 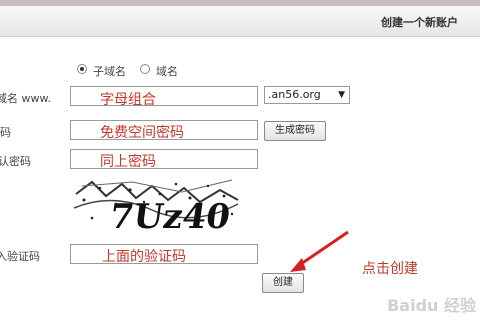 What do you see at coordinates (240, 21) in the screenshot?
I see `page-header: 创建一个新账户` at bounding box center [240, 21].